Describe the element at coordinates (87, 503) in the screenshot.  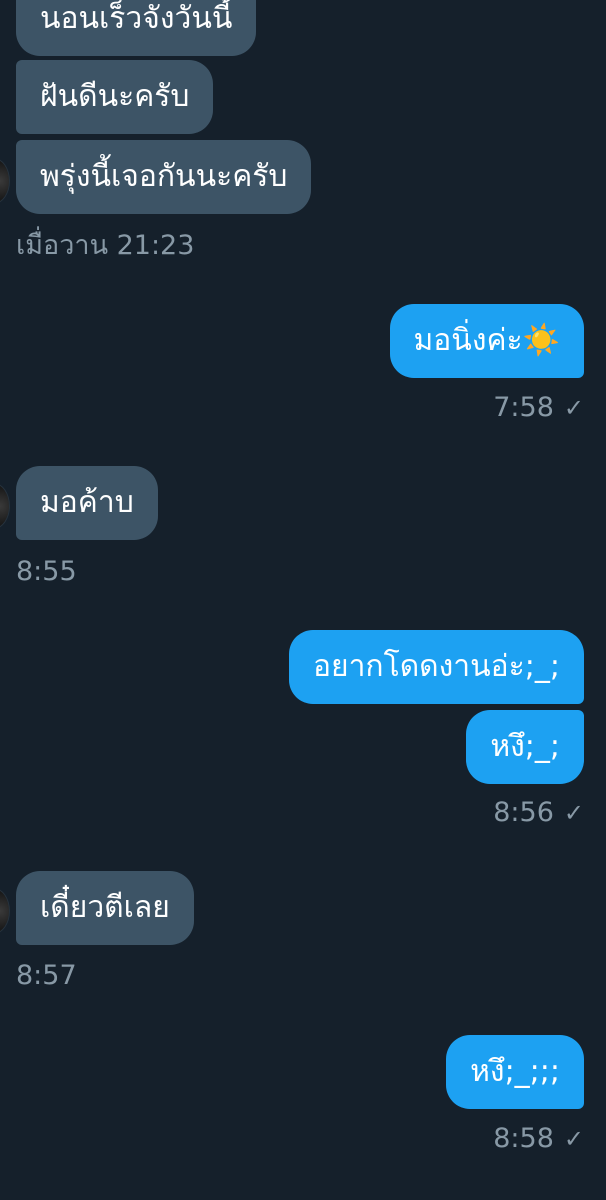
I see `incoming-message-bubble: มอค้าบ` at that location.